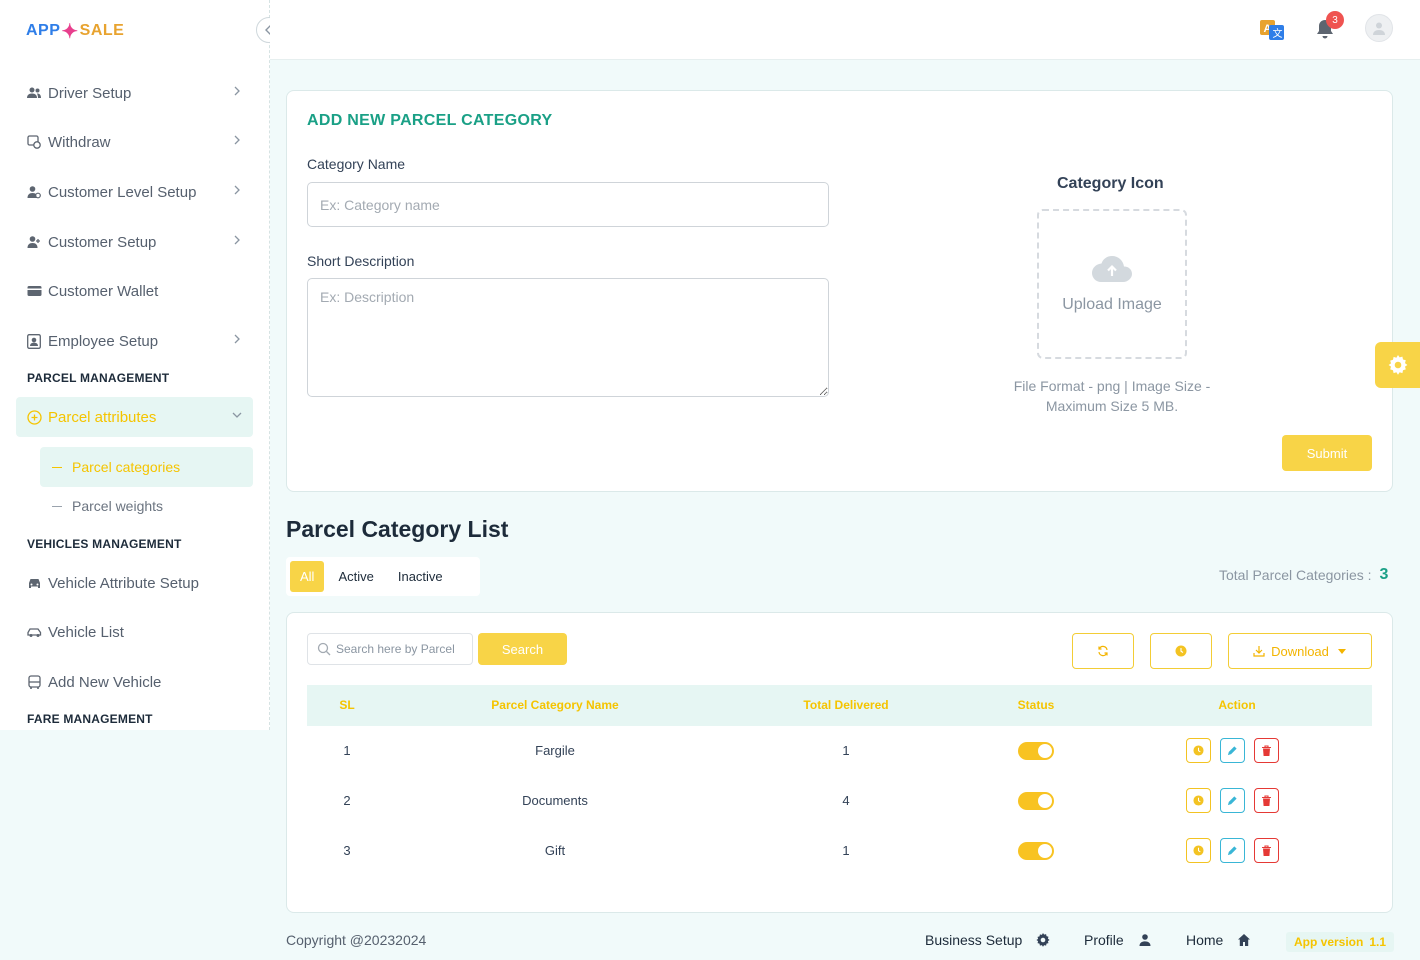 The height and width of the screenshot is (960, 1420). I want to click on notification-badge: 3, so click(1335, 20).